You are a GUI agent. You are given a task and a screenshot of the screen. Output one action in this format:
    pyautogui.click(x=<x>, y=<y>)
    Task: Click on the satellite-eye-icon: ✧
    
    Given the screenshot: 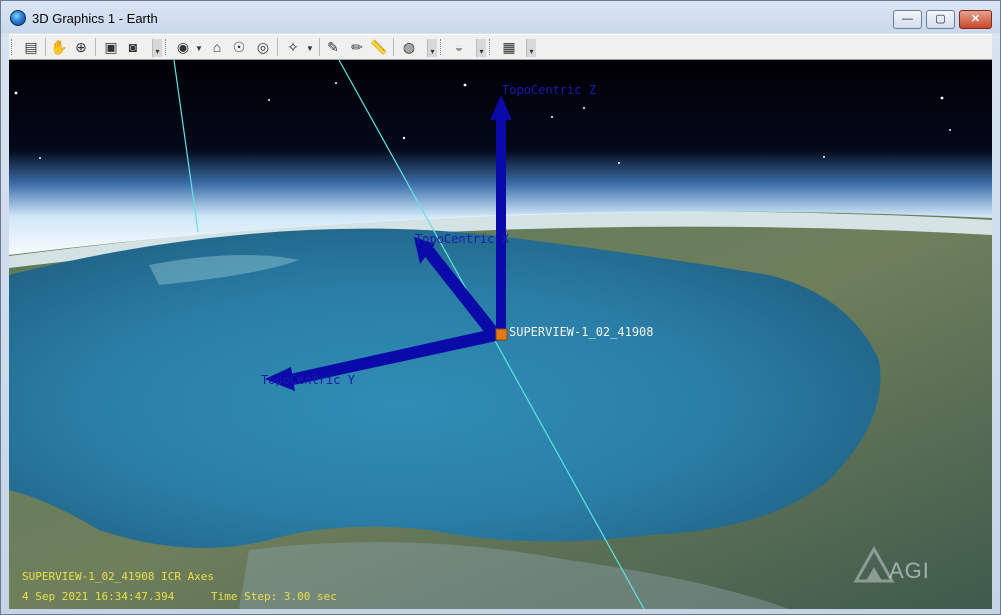 What is the action you would take?
    pyautogui.click(x=293, y=47)
    